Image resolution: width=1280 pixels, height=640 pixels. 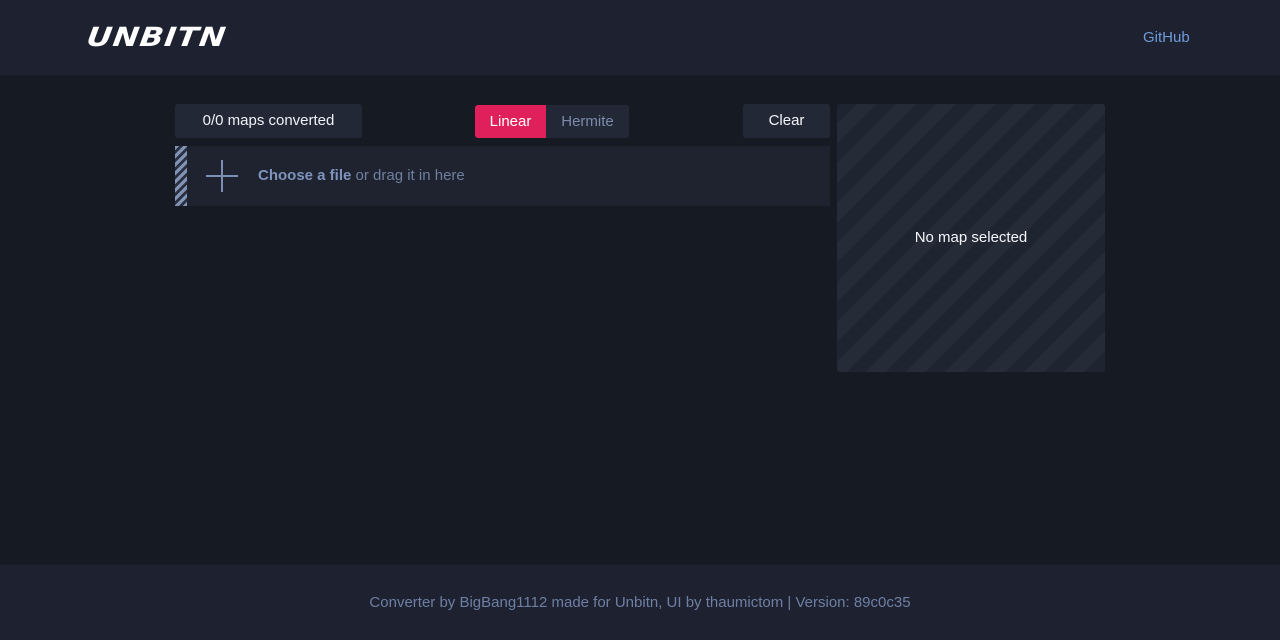 I want to click on plus-icon, so click(x=222, y=176).